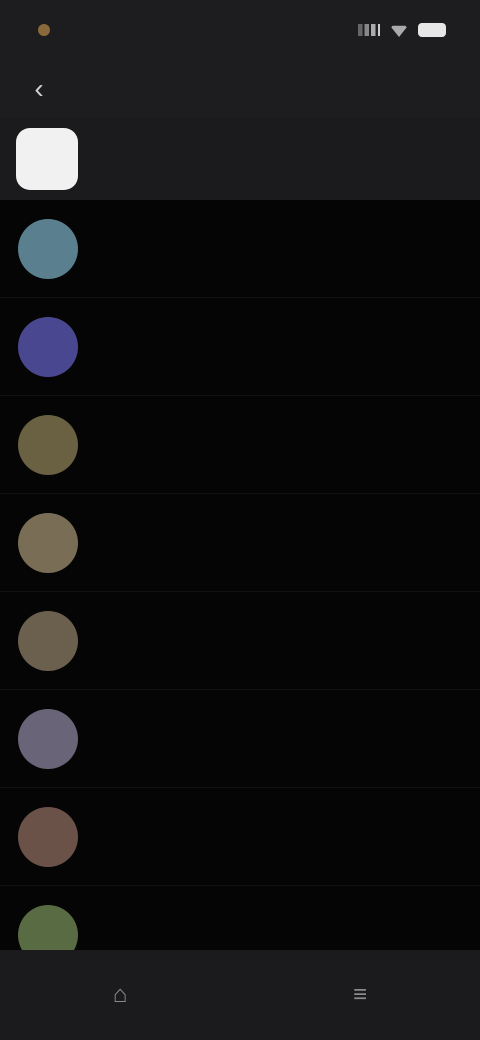 The width and height of the screenshot is (480, 1040). What do you see at coordinates (240, 995) in the screenshot?
I see `bottom-navigation: ⌂ ≡` at bounding box center [240, 995].